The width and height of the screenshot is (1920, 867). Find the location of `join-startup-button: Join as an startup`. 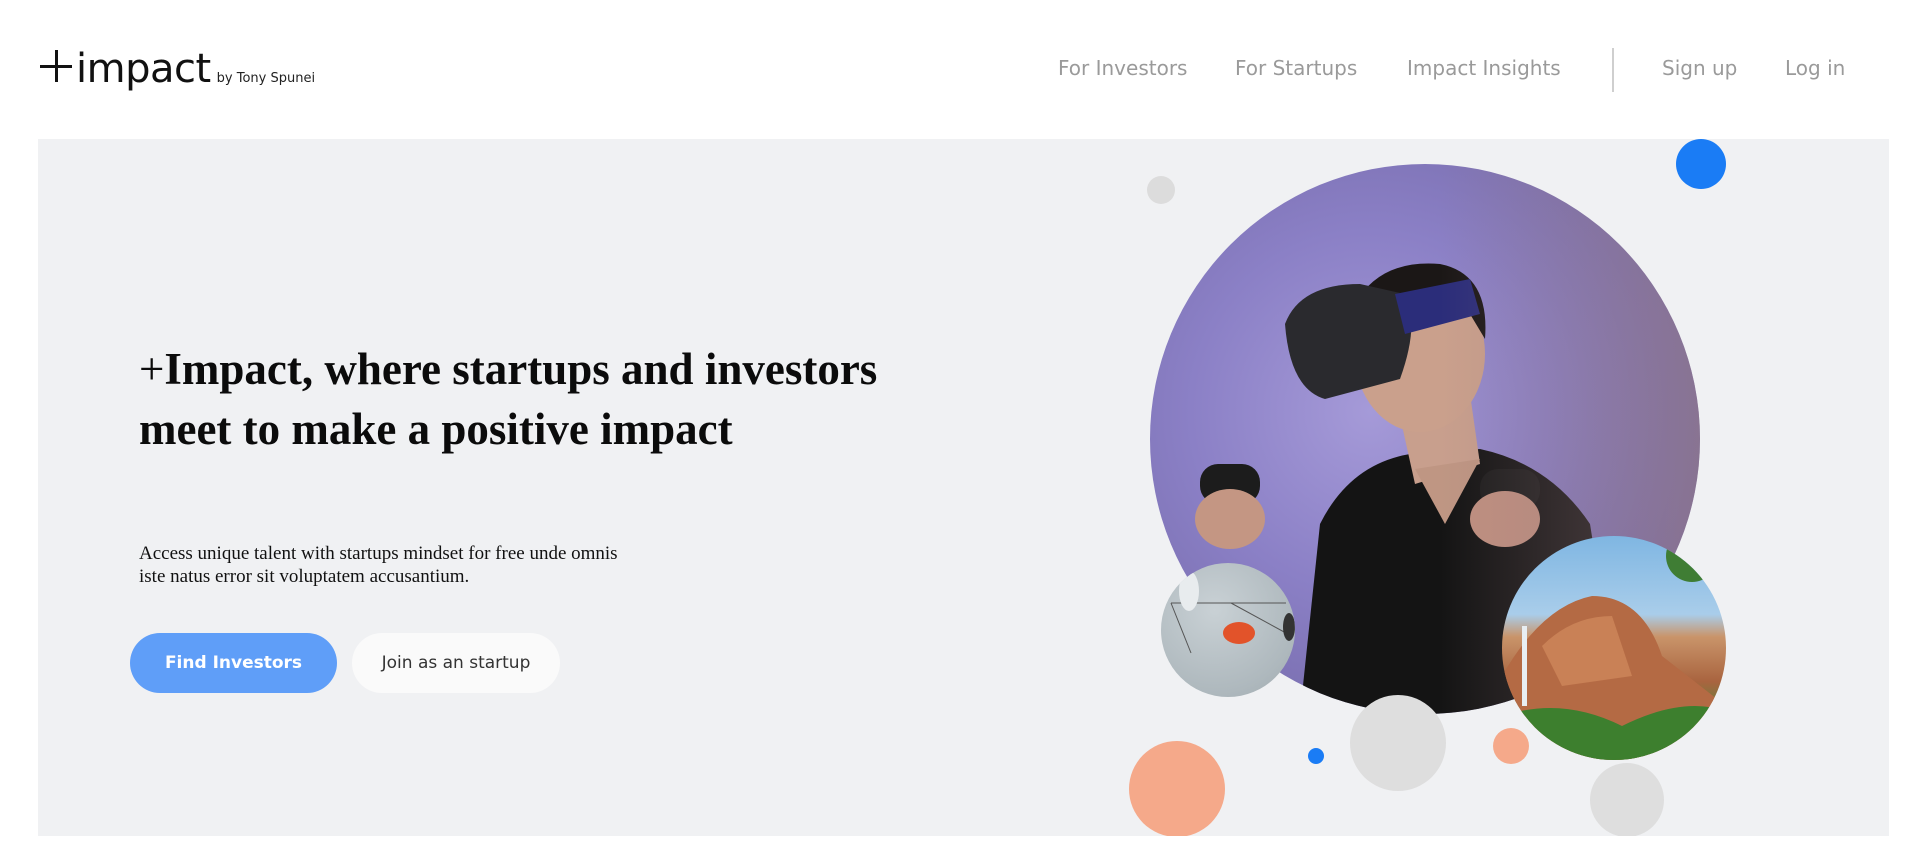

join-startup-button: Join as an startup is located at coordinates (456, 663).